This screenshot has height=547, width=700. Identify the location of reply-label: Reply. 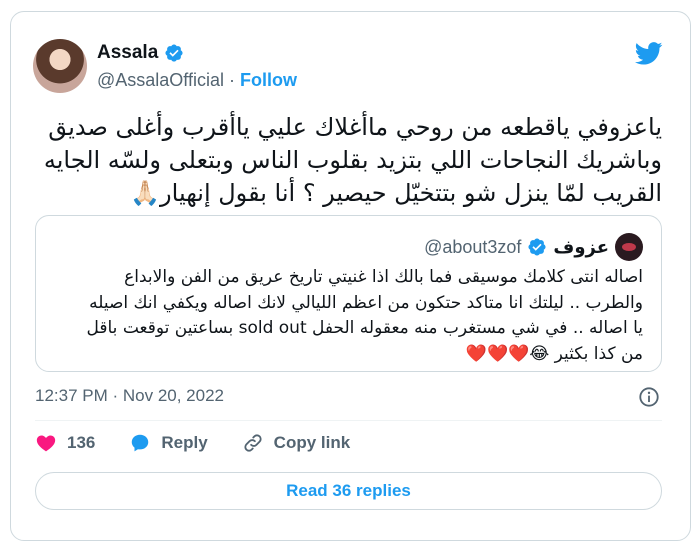
(184, 442).